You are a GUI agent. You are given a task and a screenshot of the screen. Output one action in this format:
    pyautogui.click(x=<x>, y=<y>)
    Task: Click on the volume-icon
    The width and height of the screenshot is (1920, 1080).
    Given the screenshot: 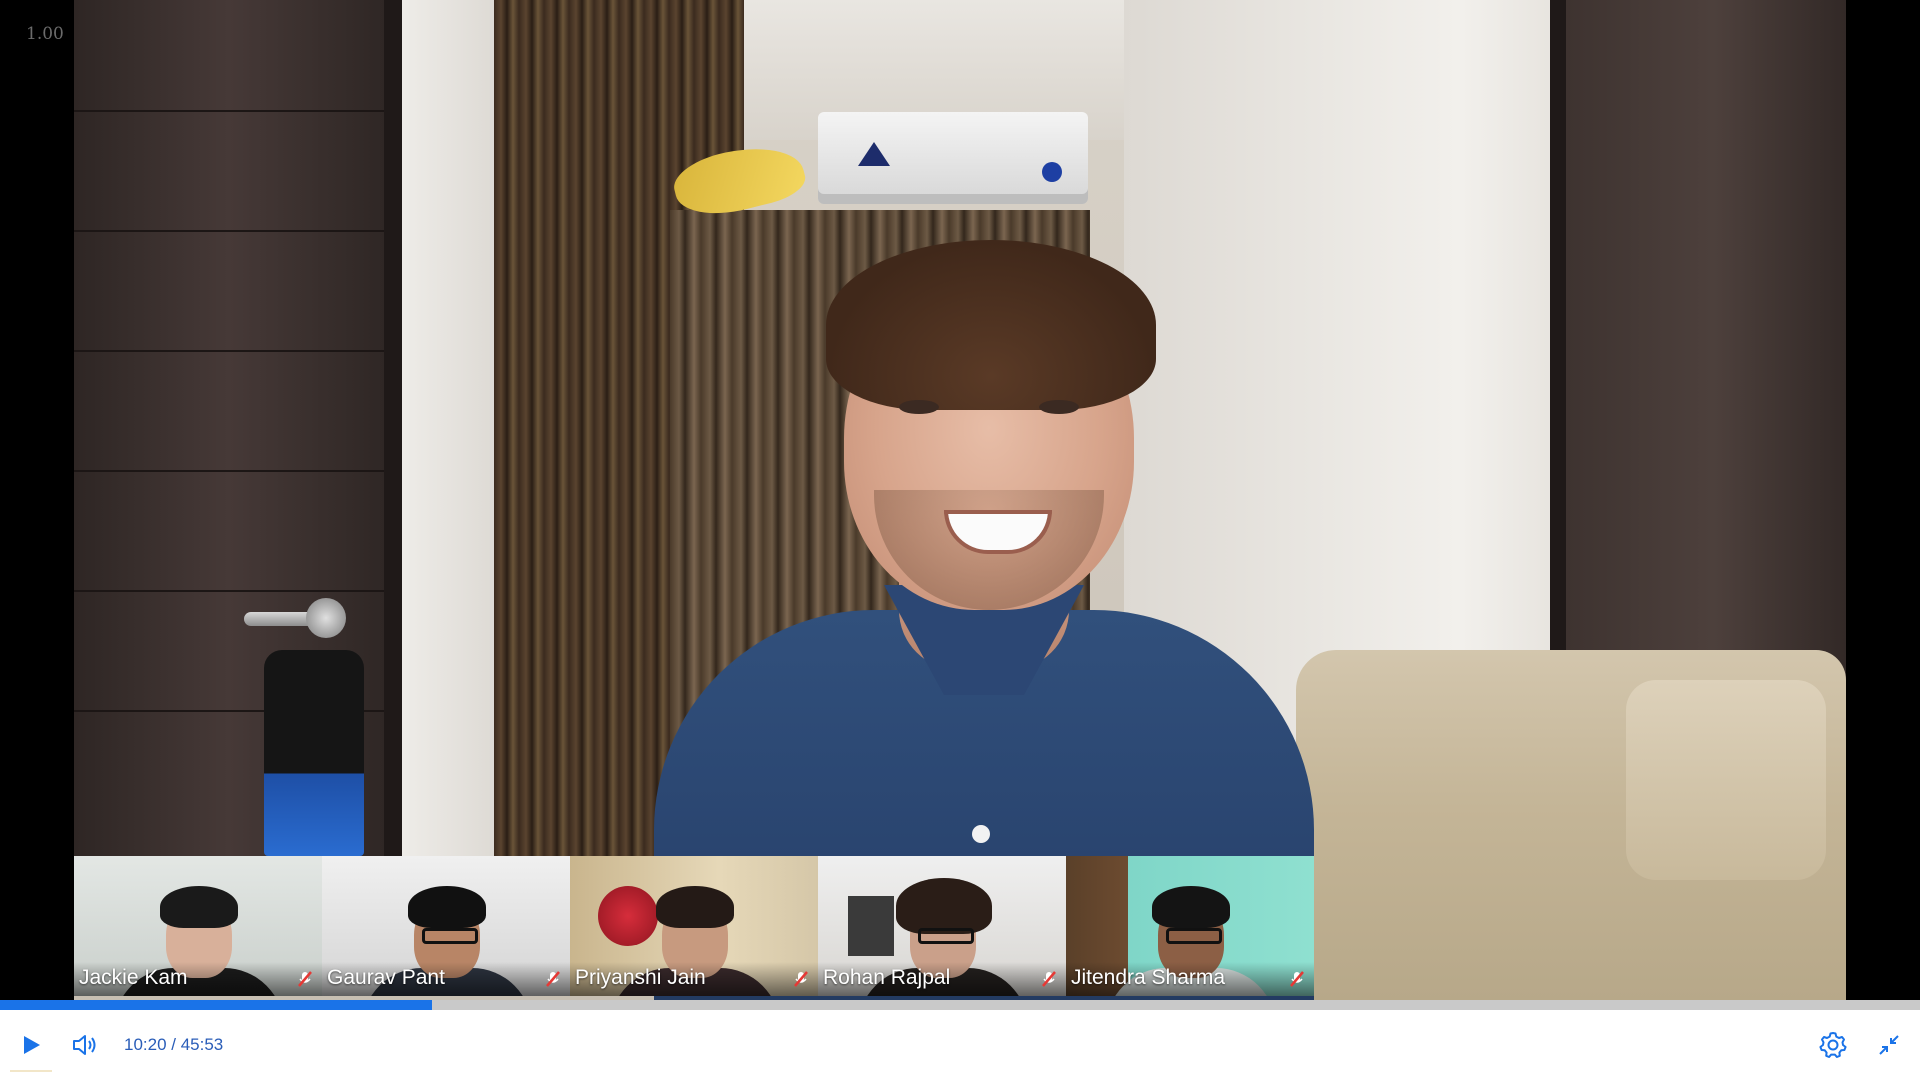 What is the action you would take?
    pyautogui.click(x=84, y=1045)
    